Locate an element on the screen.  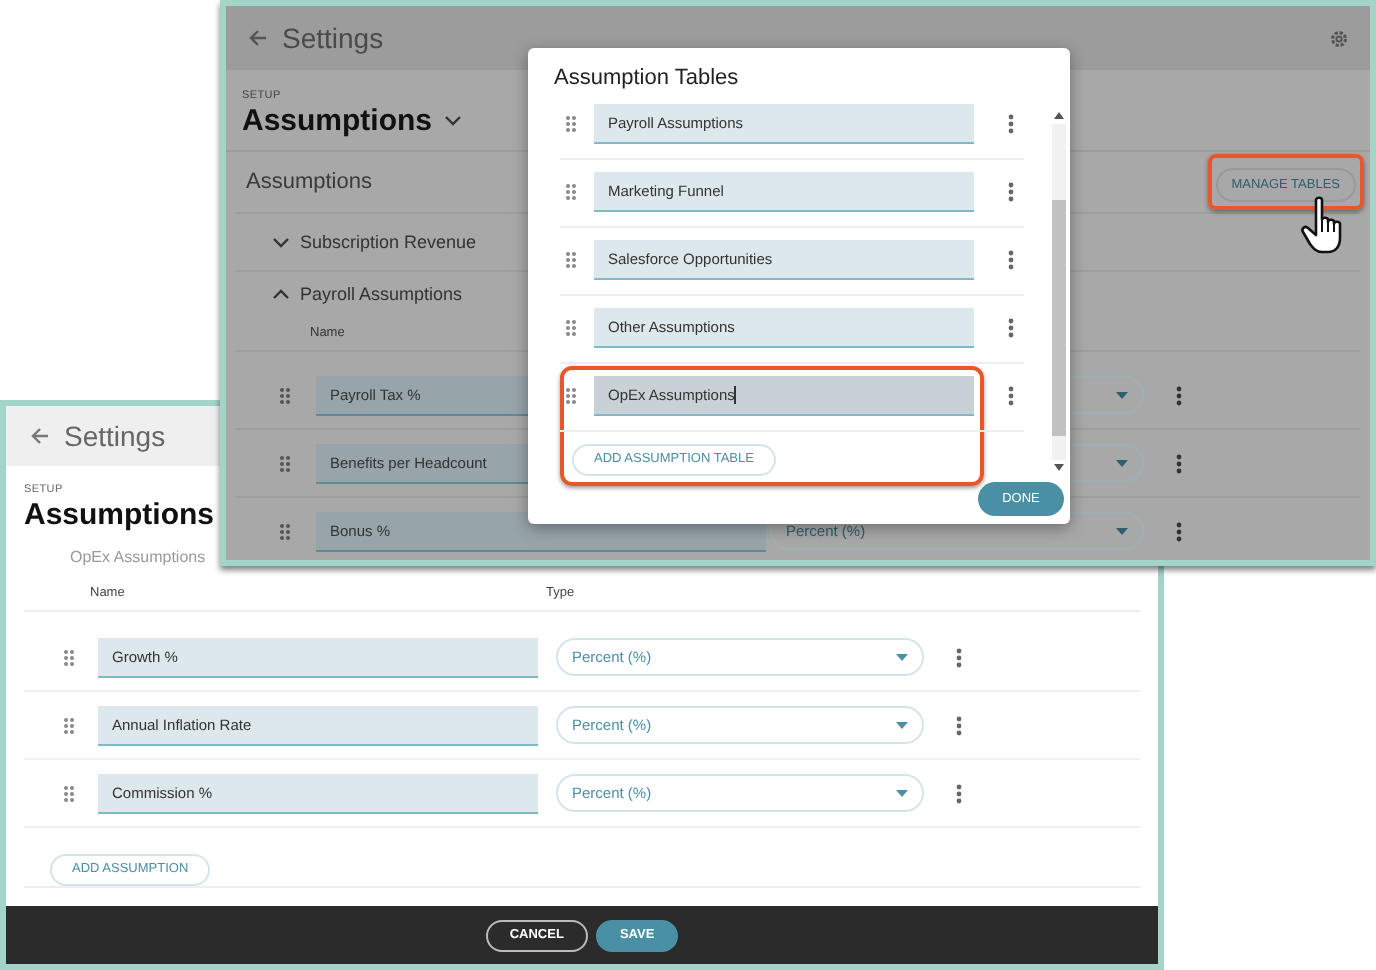
group-title: Payroll Assumptions is located at coordinates (381, 294).